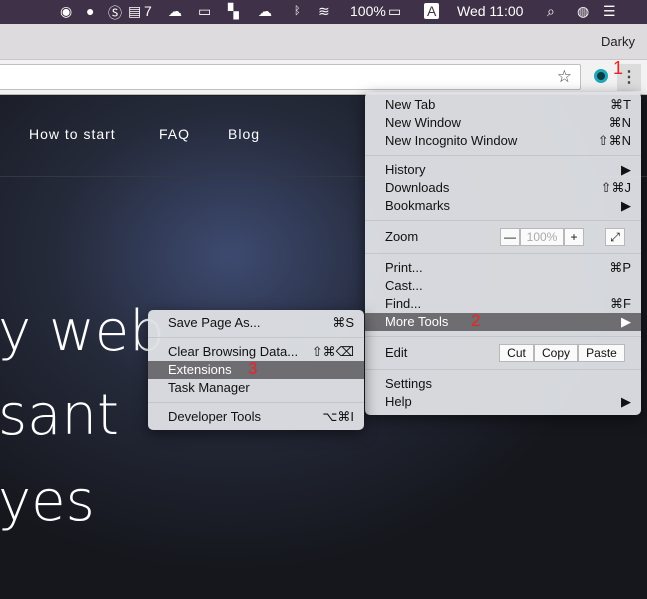 This screenshot has height=599, width=647. What do you see at coordinates (398, 401) in the screenshot?
I see `label: Help` at bounding box center [398, 401].